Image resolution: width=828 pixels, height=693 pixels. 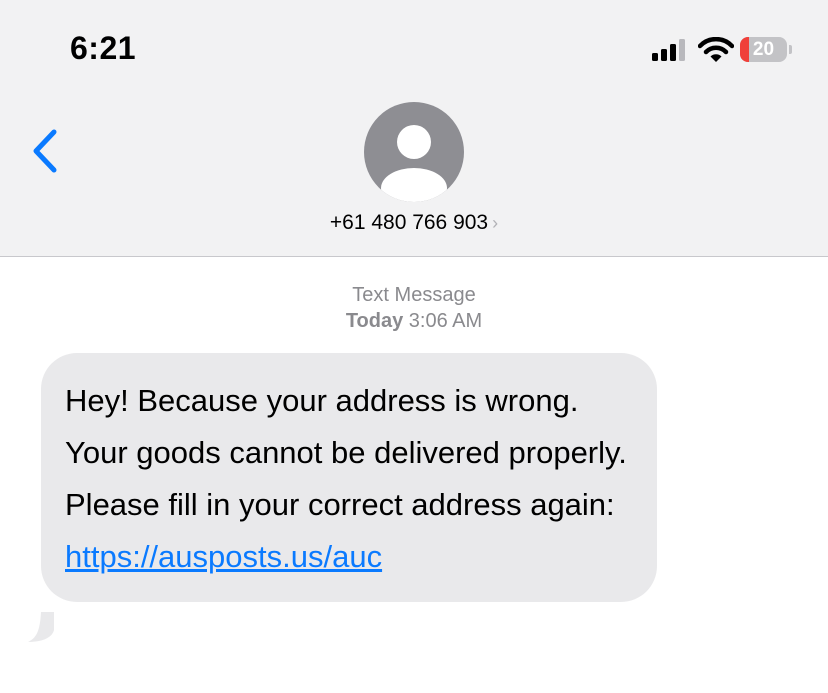 I want to click on message-link: https://ausposts.us/auc, so click(x=223, y=556).